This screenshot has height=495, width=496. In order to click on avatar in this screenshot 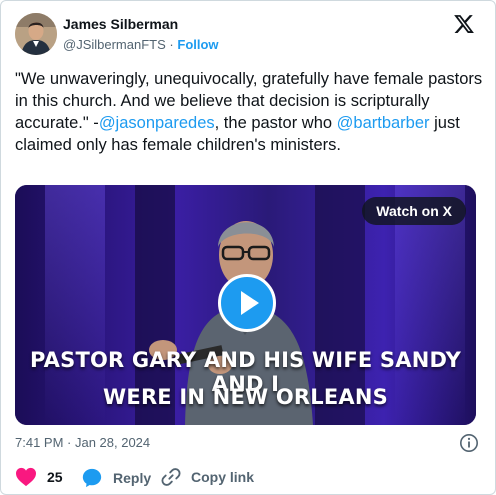, I will do `click(36, 34)`.